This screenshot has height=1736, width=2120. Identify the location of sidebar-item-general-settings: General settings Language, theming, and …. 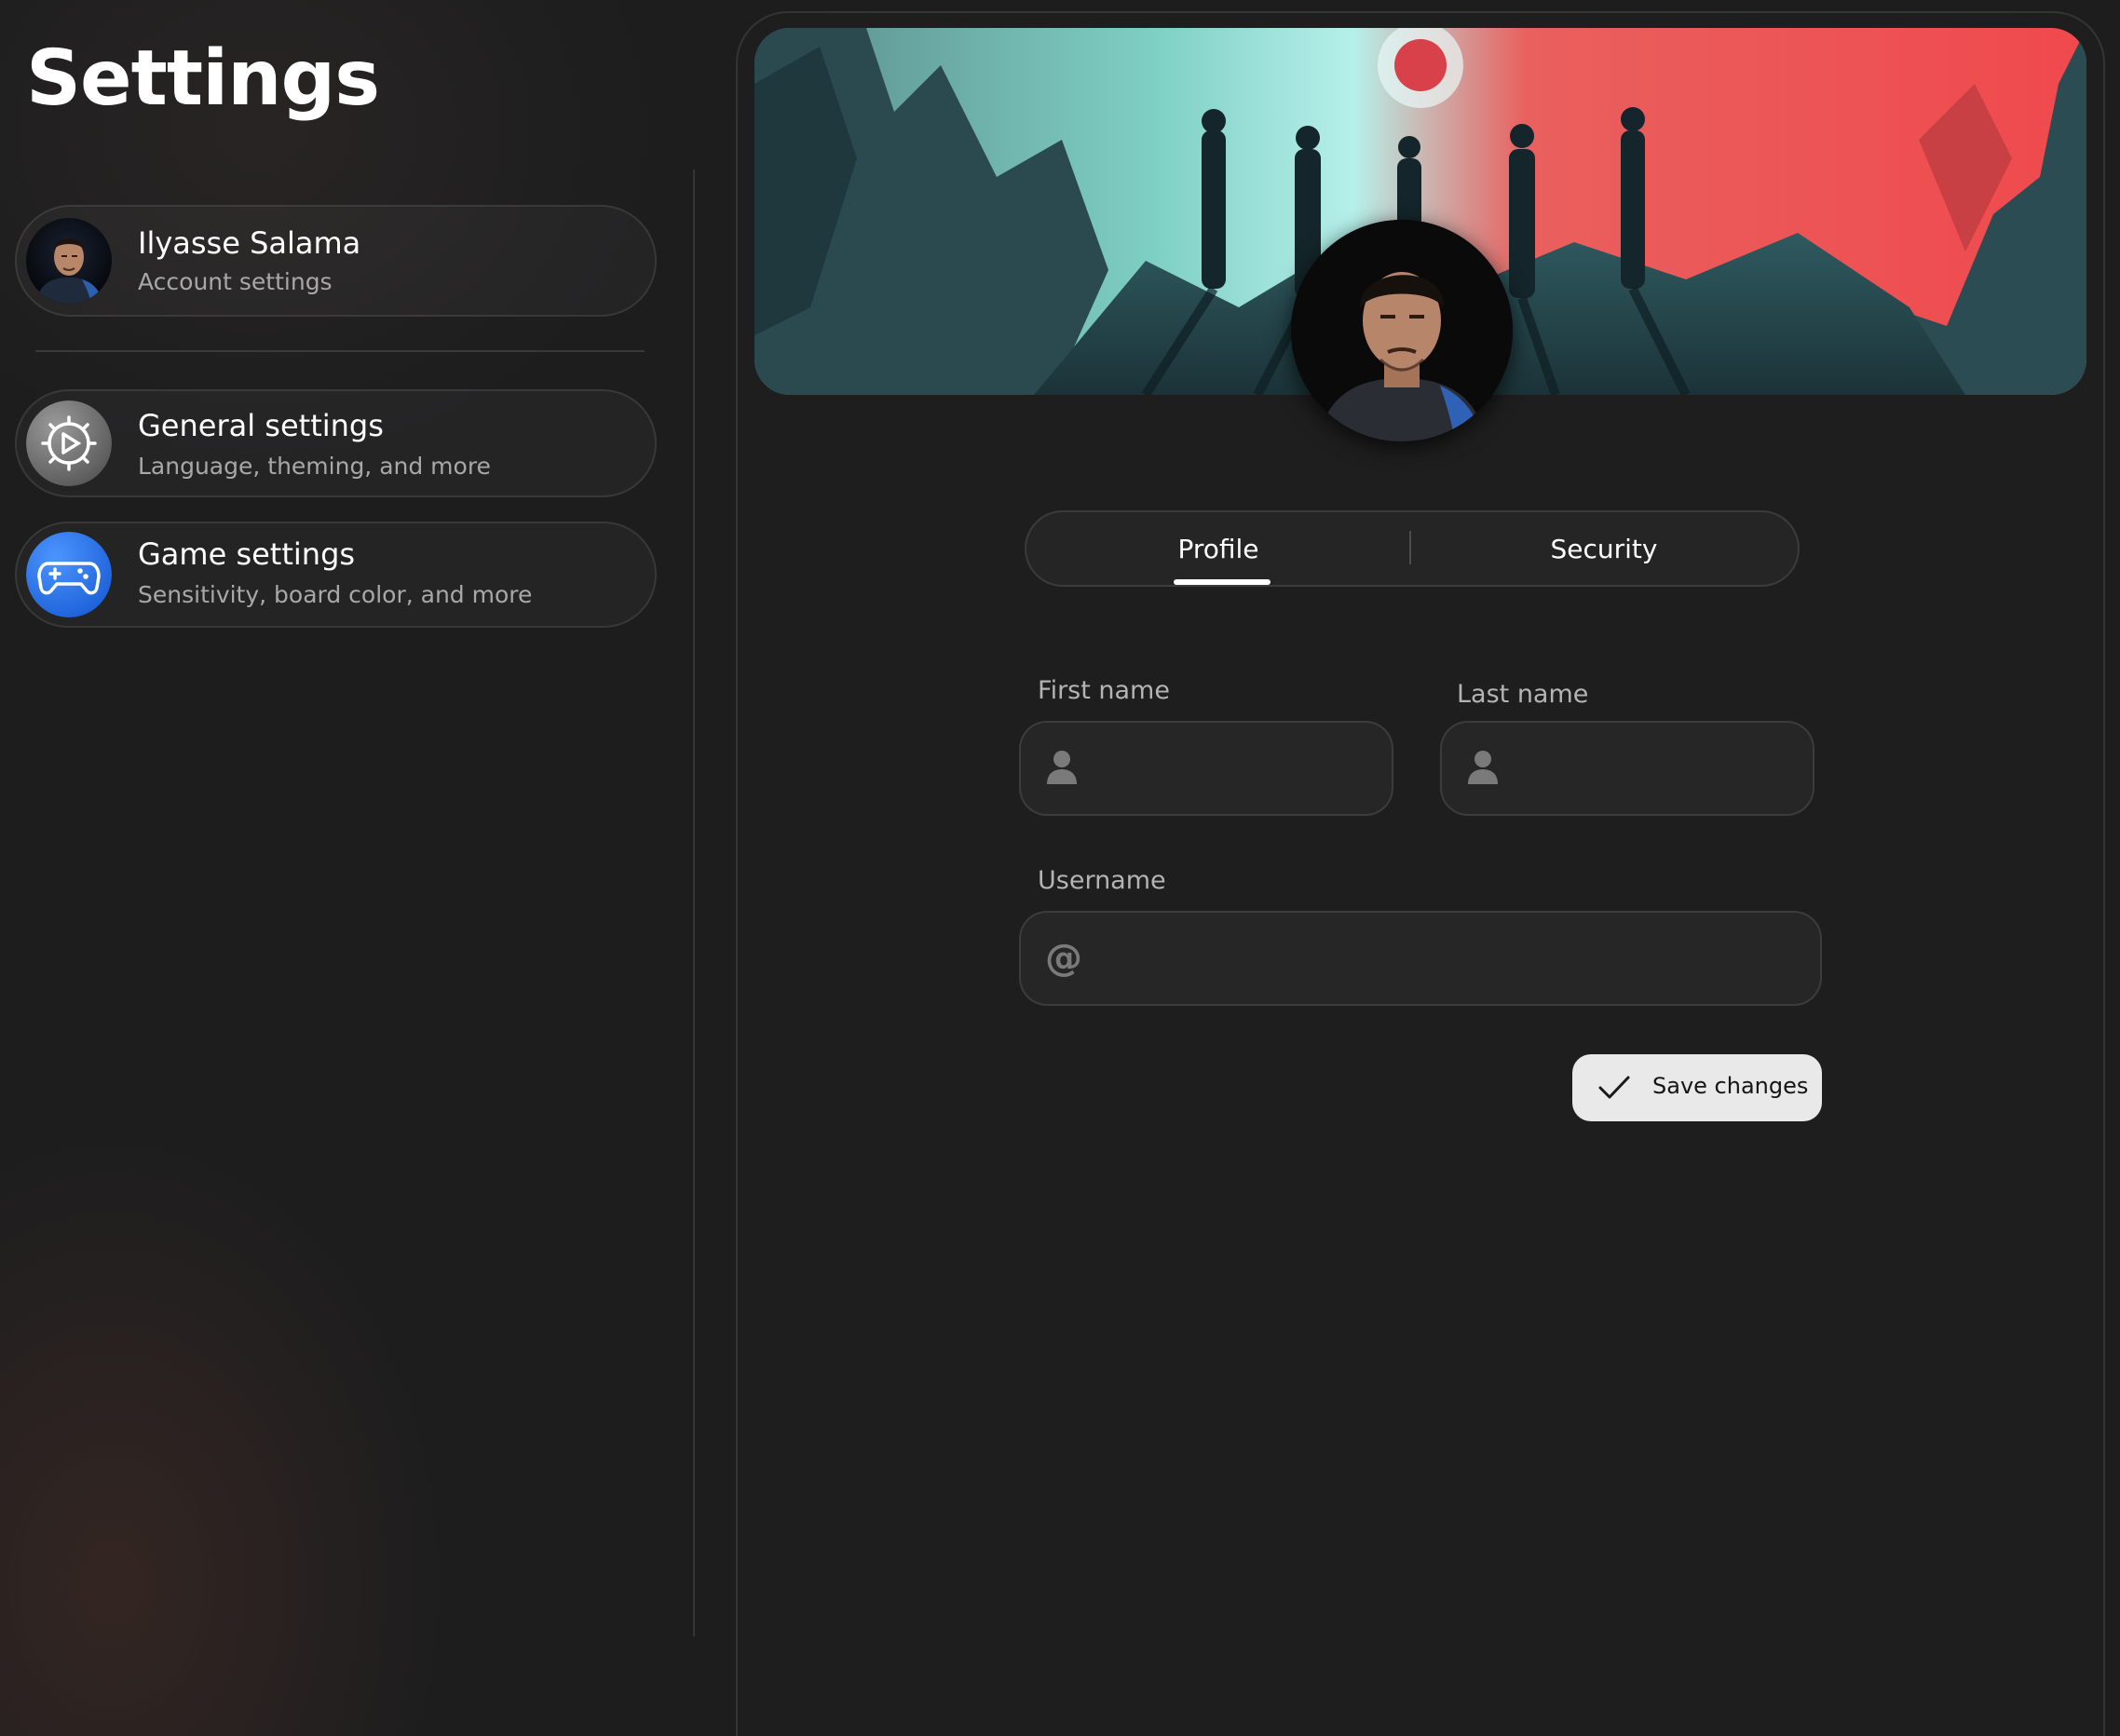
(336, 443).